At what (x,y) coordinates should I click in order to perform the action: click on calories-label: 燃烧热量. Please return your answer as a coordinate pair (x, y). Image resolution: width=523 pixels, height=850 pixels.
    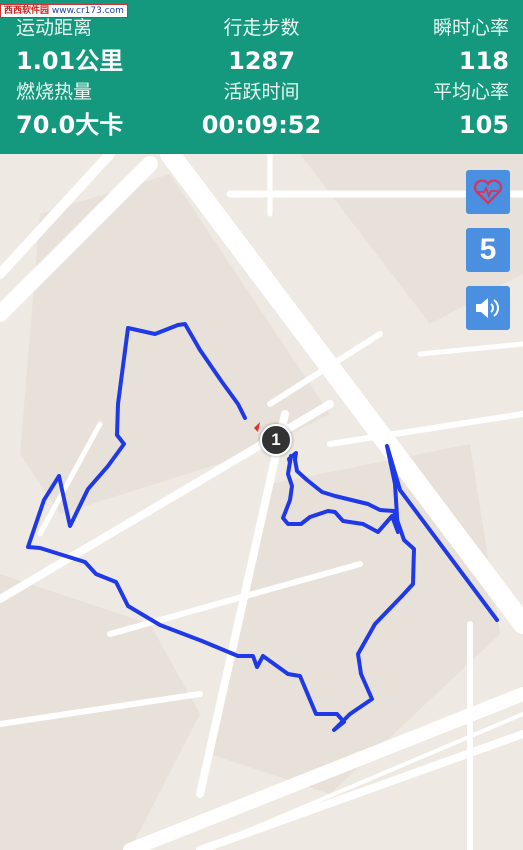
    Looking at the image, I should click on (54, 92).